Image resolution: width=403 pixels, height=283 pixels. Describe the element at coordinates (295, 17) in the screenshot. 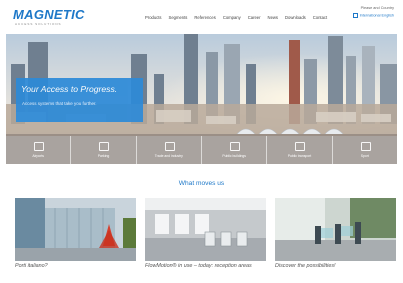

I see `nav-item-downloads: Downloads` at that location.